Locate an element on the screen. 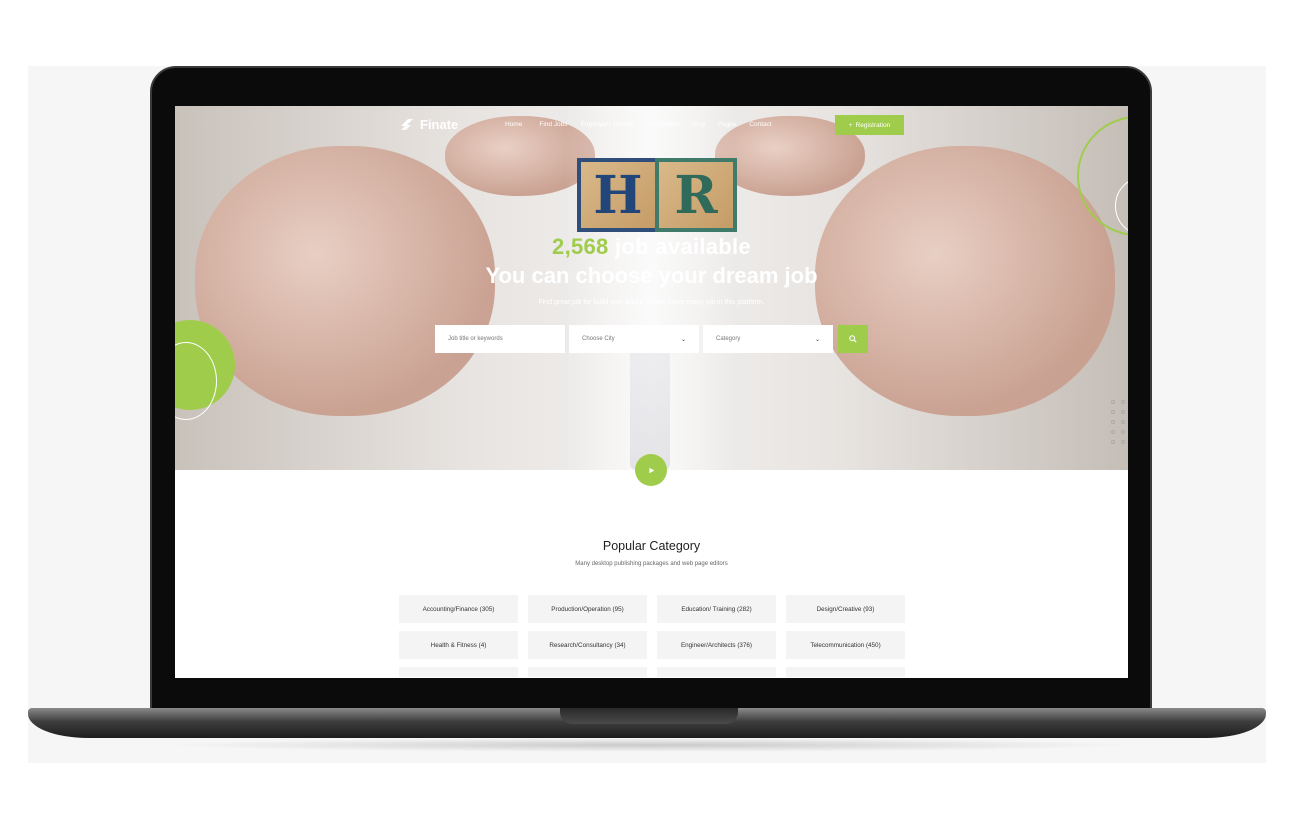  nav-link-employers-details: Employers Details is located at coordinates (607, 124).